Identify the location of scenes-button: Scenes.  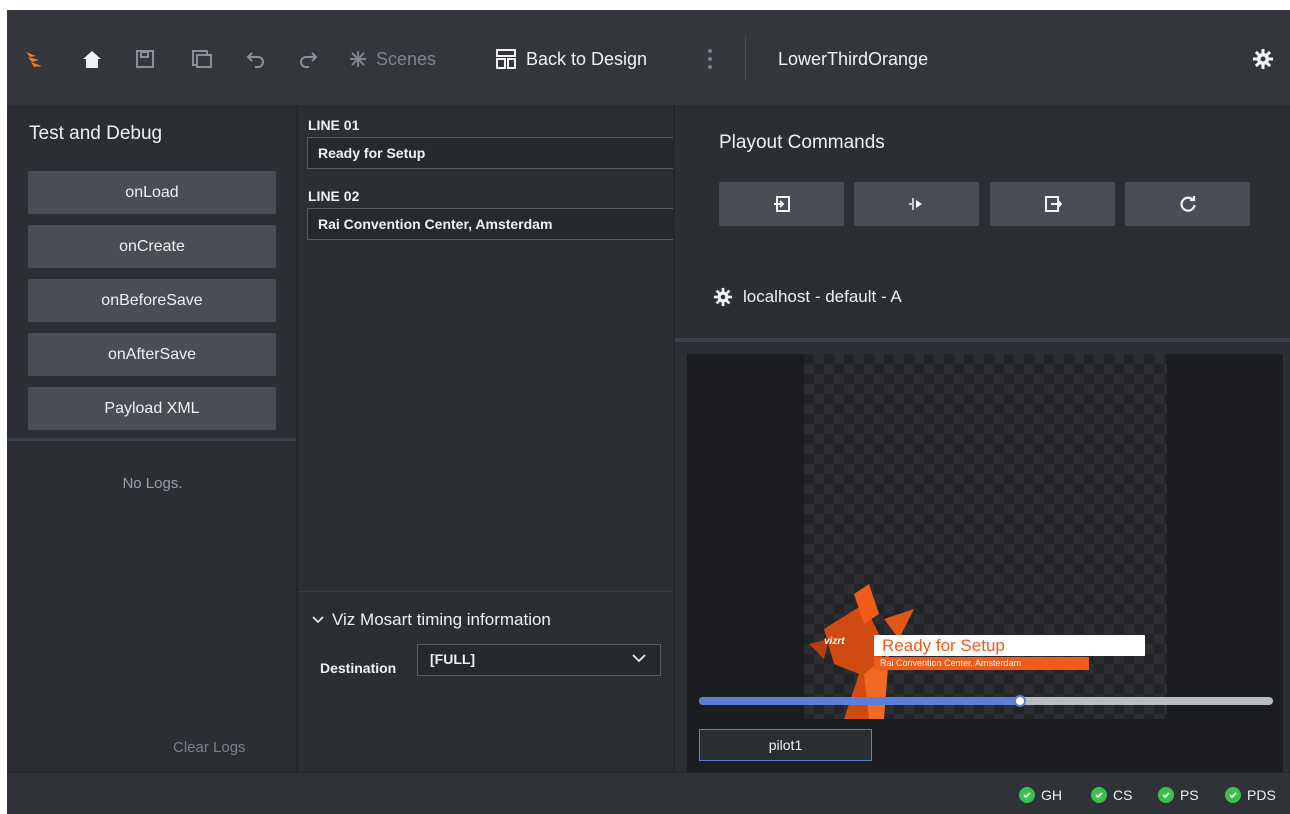
(392, 59).